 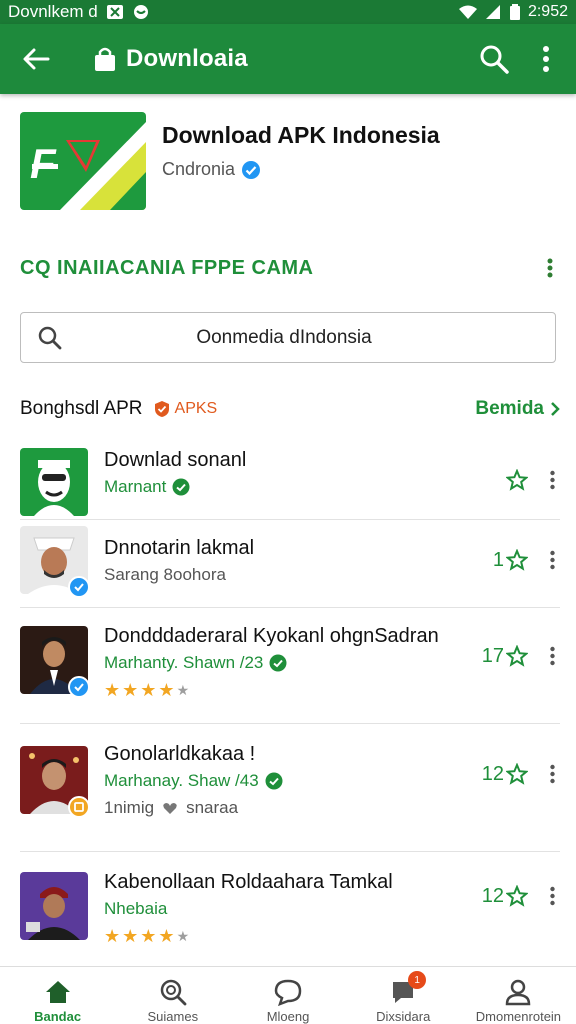 I want to click on list-item-actions: 12, so click(x=521, y=774).